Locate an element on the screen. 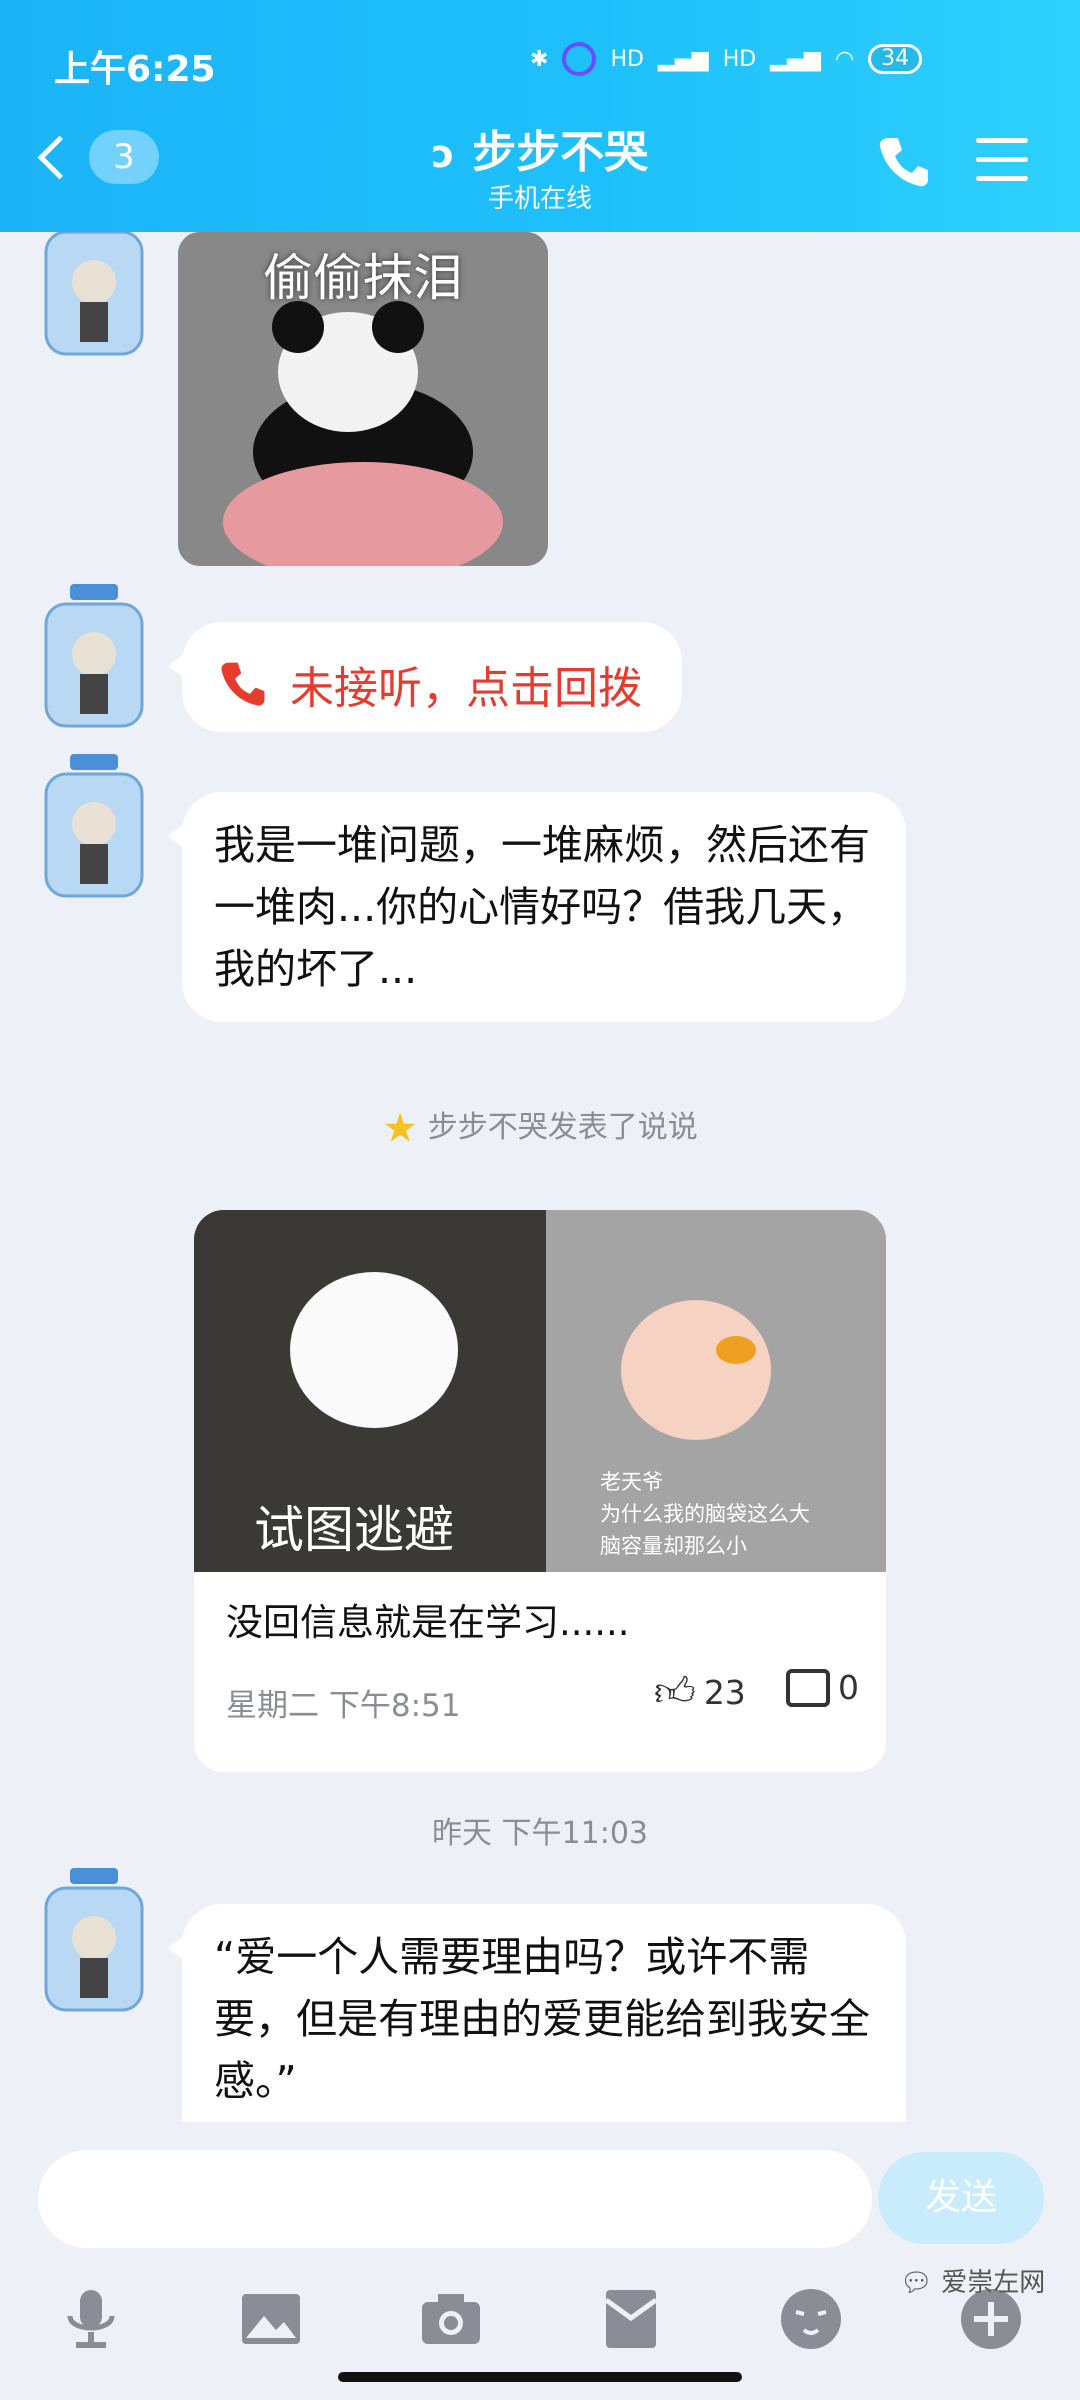 The image size is (1080, 2400). emoji-icon is located at coordinates (811, 2319).